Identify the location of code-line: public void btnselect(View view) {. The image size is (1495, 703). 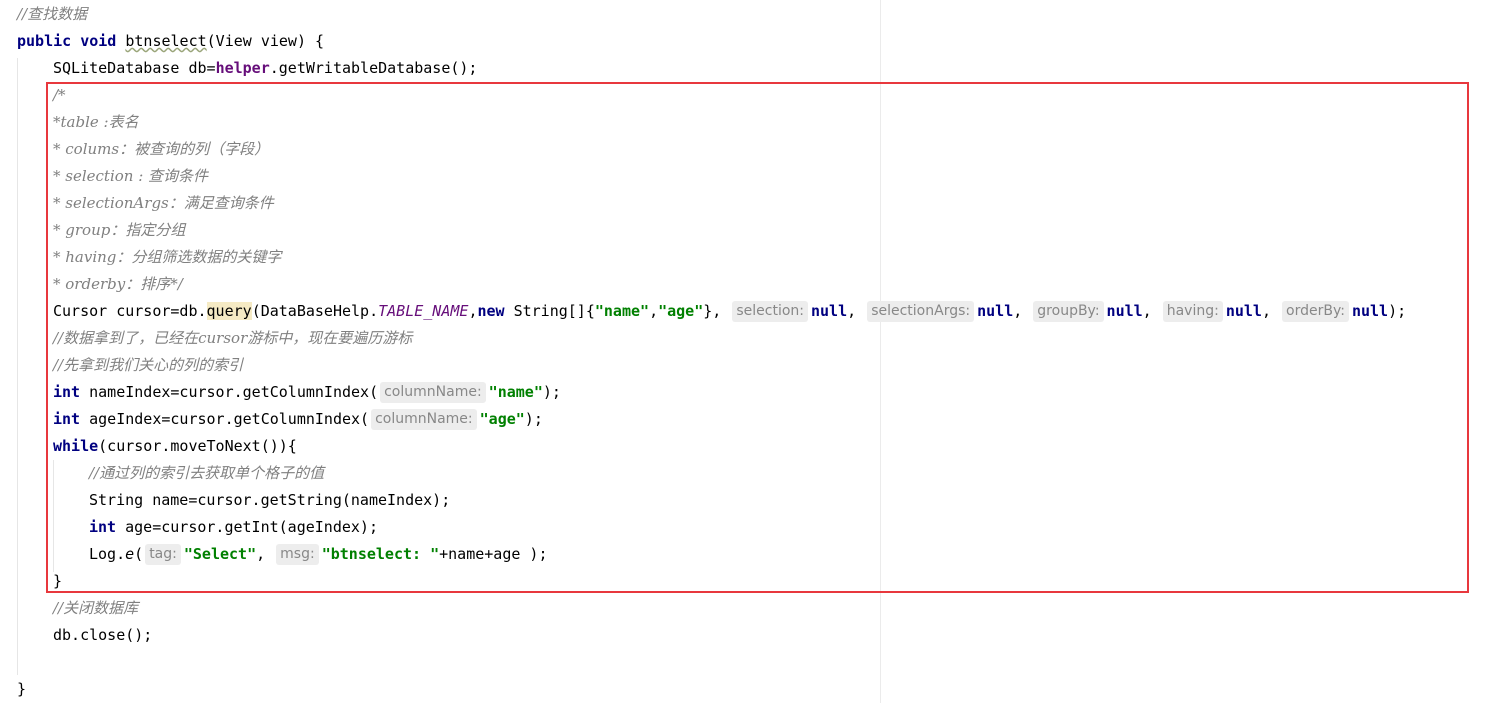
(170, 41).